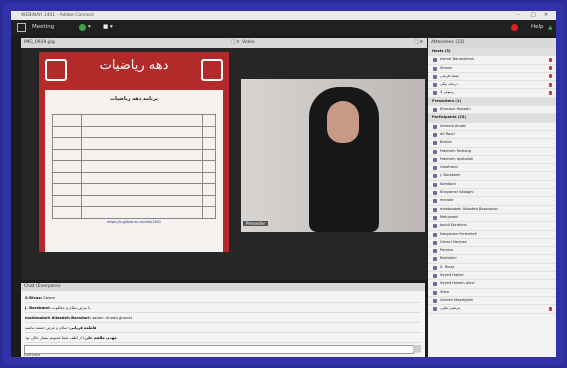 The image size is (567, 368). I want to click on attendee-row: Vista, so click(492, 293).